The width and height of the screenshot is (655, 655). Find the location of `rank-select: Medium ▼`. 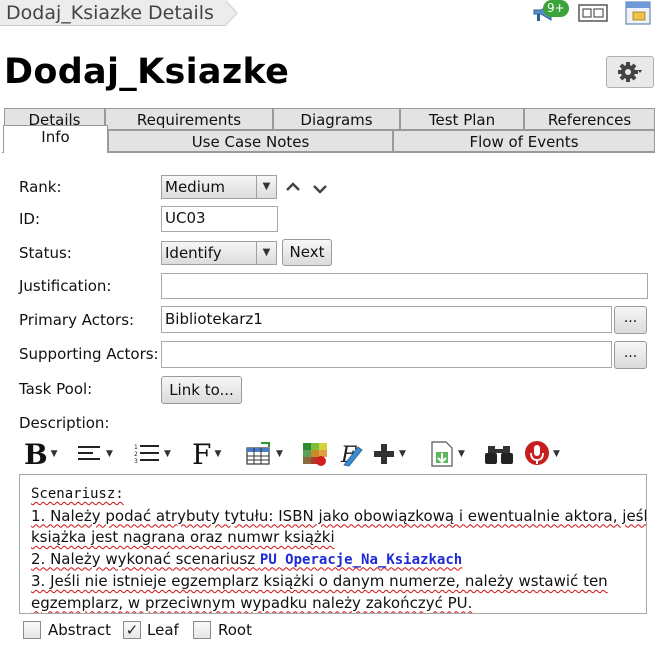

rank-select: Medium ▼ is located at coordinates (219, 187).